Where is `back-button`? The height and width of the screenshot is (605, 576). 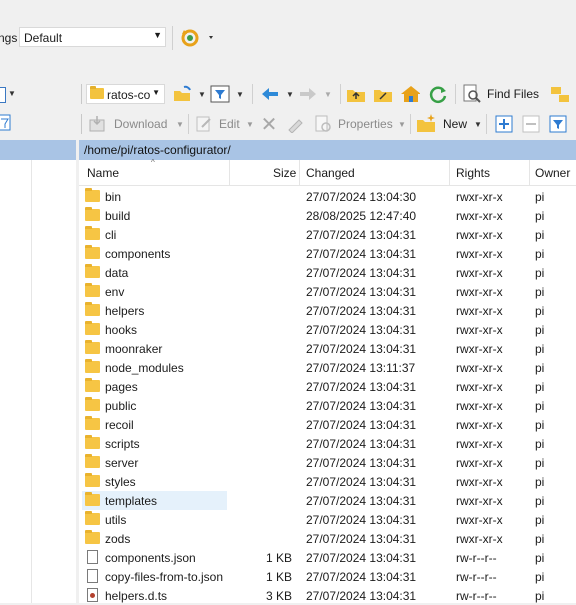
back-button is located at coordinates (270, 94).